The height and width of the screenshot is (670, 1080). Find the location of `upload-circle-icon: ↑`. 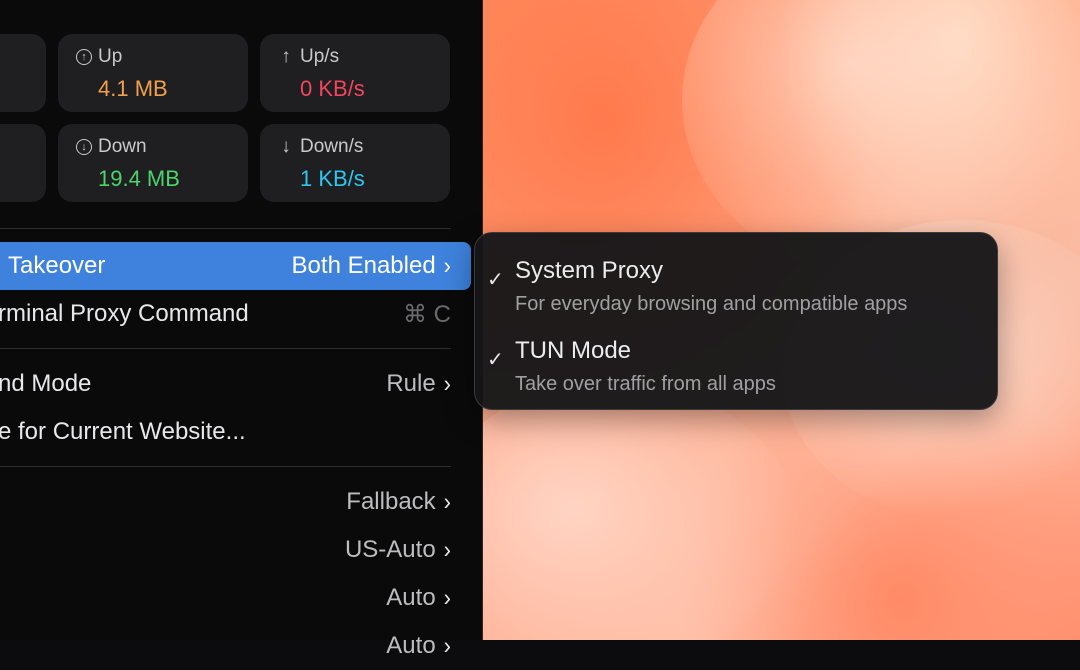

upload-circle-icon: ↑ is located at coordinates (84, 57).